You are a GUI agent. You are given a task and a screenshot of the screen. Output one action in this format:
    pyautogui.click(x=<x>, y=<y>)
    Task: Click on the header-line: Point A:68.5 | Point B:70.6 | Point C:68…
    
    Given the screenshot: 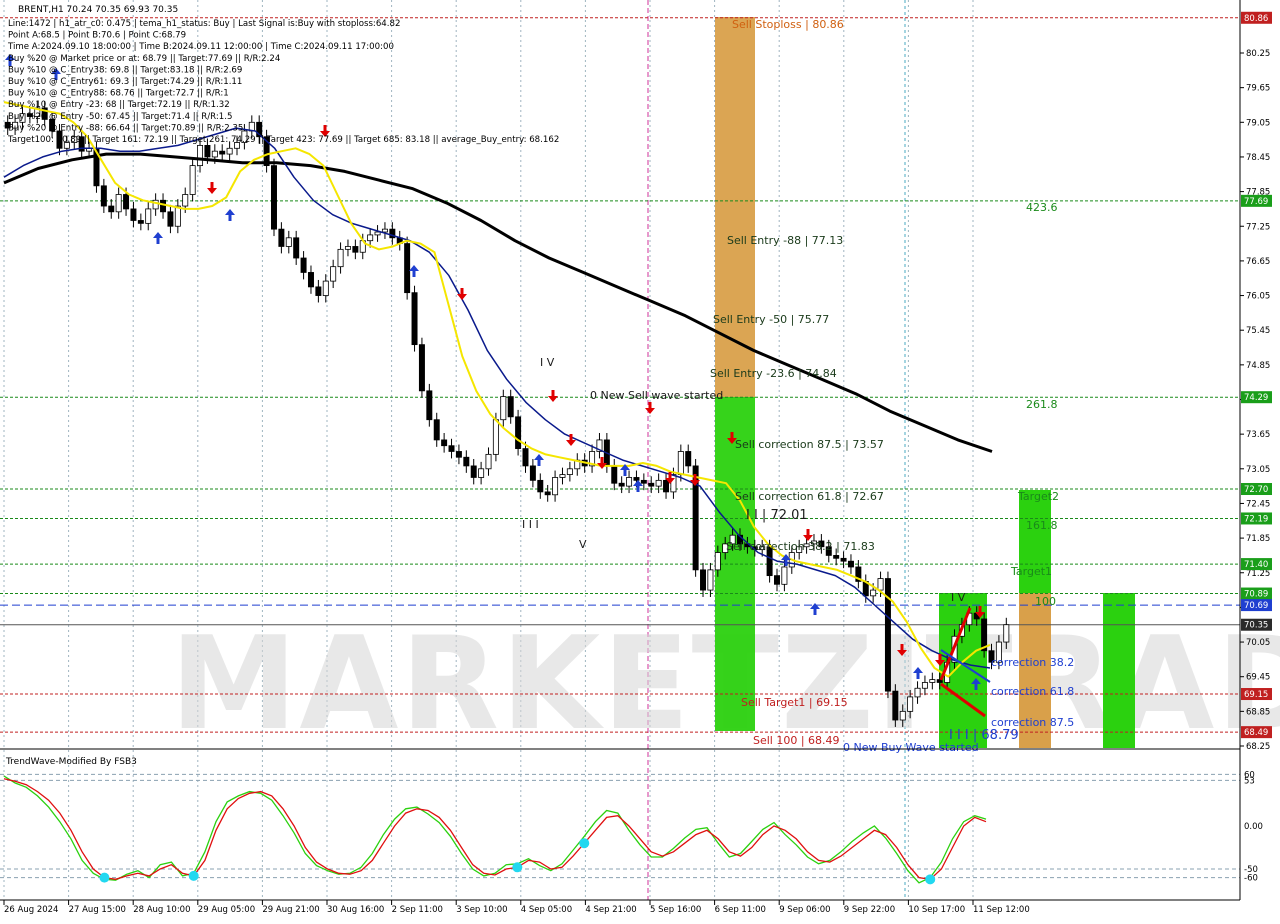 What is the action you would take?
    pyautogui.click(x=97, y=36)
    